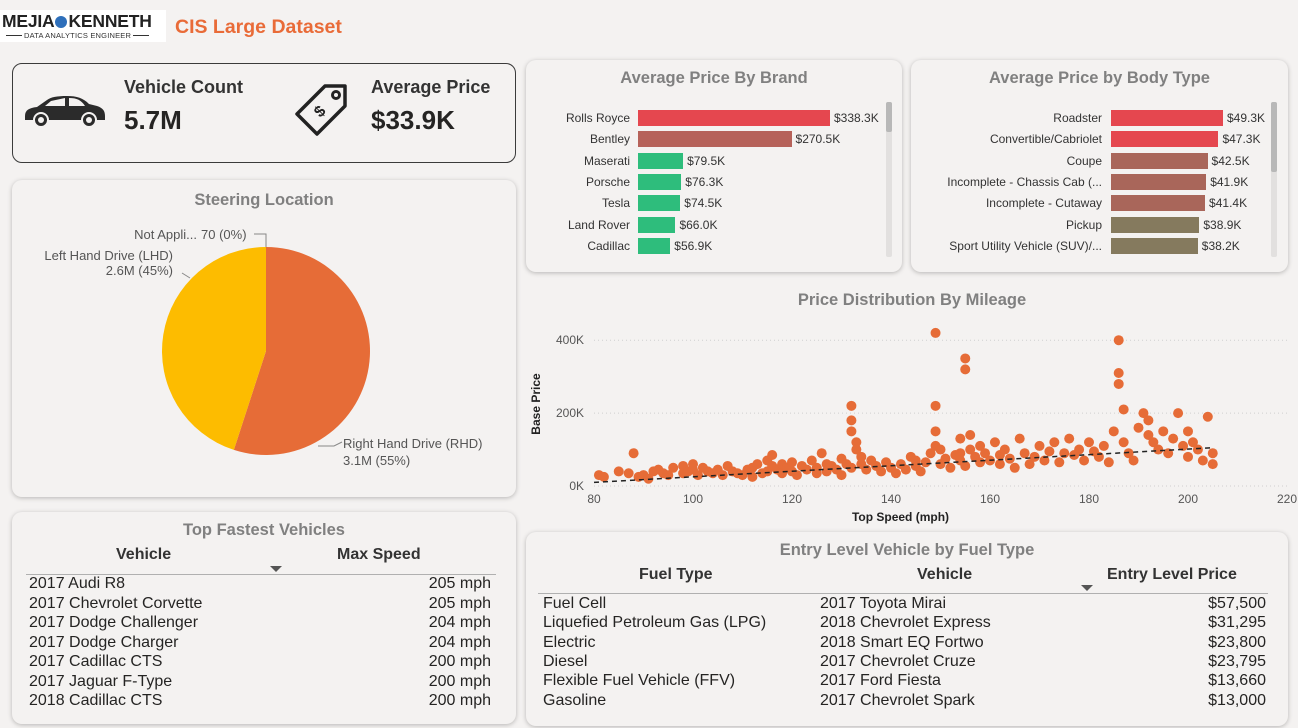 This screenshot has width=1298, height=728. What do you see at coordinates (701, 225) in the screenshot?
I see `brand-bar-row: Land Rover $66.0K` at bounding box center [701, 225].